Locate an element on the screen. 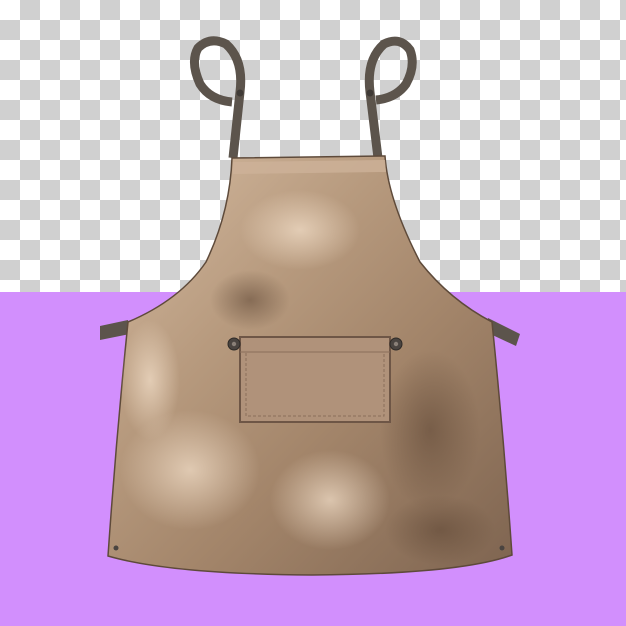 The height and width of the screenshot is (626, 626). neck-strap-right is located at coordinates (390, 97).